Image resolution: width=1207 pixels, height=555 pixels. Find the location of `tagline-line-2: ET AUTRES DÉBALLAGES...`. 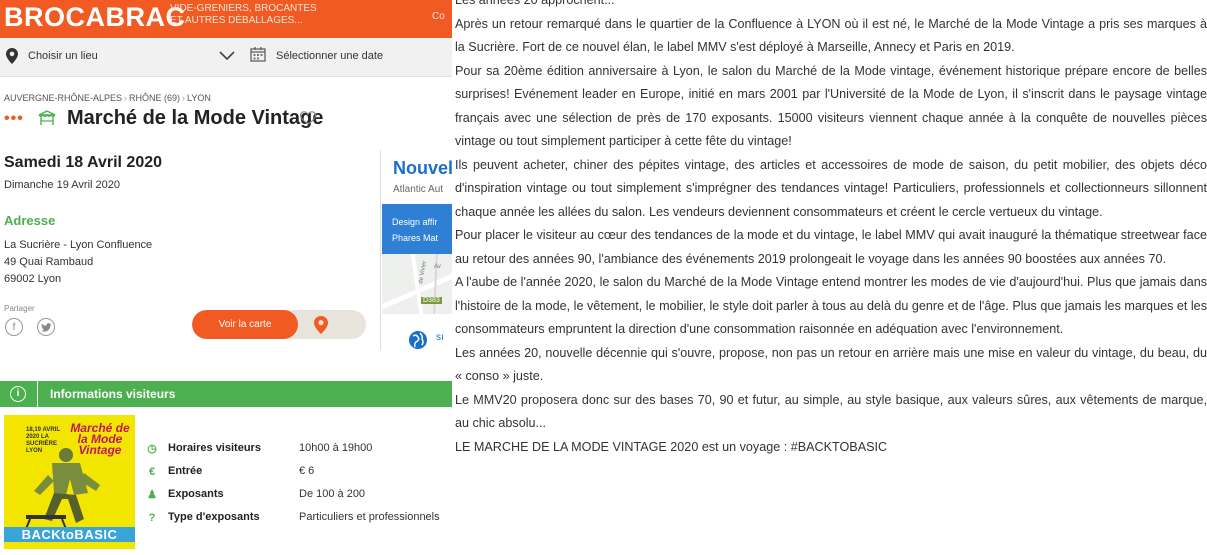

tagline-line-2: ET AUTRES DÉBALLAGES... is located at coordinates (236, 20).